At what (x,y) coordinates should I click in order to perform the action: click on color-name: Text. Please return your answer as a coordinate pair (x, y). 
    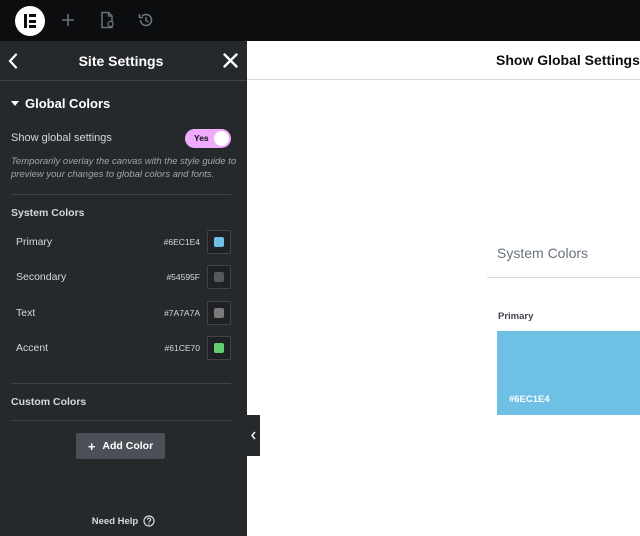
    Looking at the image, I should click on (26, 313).